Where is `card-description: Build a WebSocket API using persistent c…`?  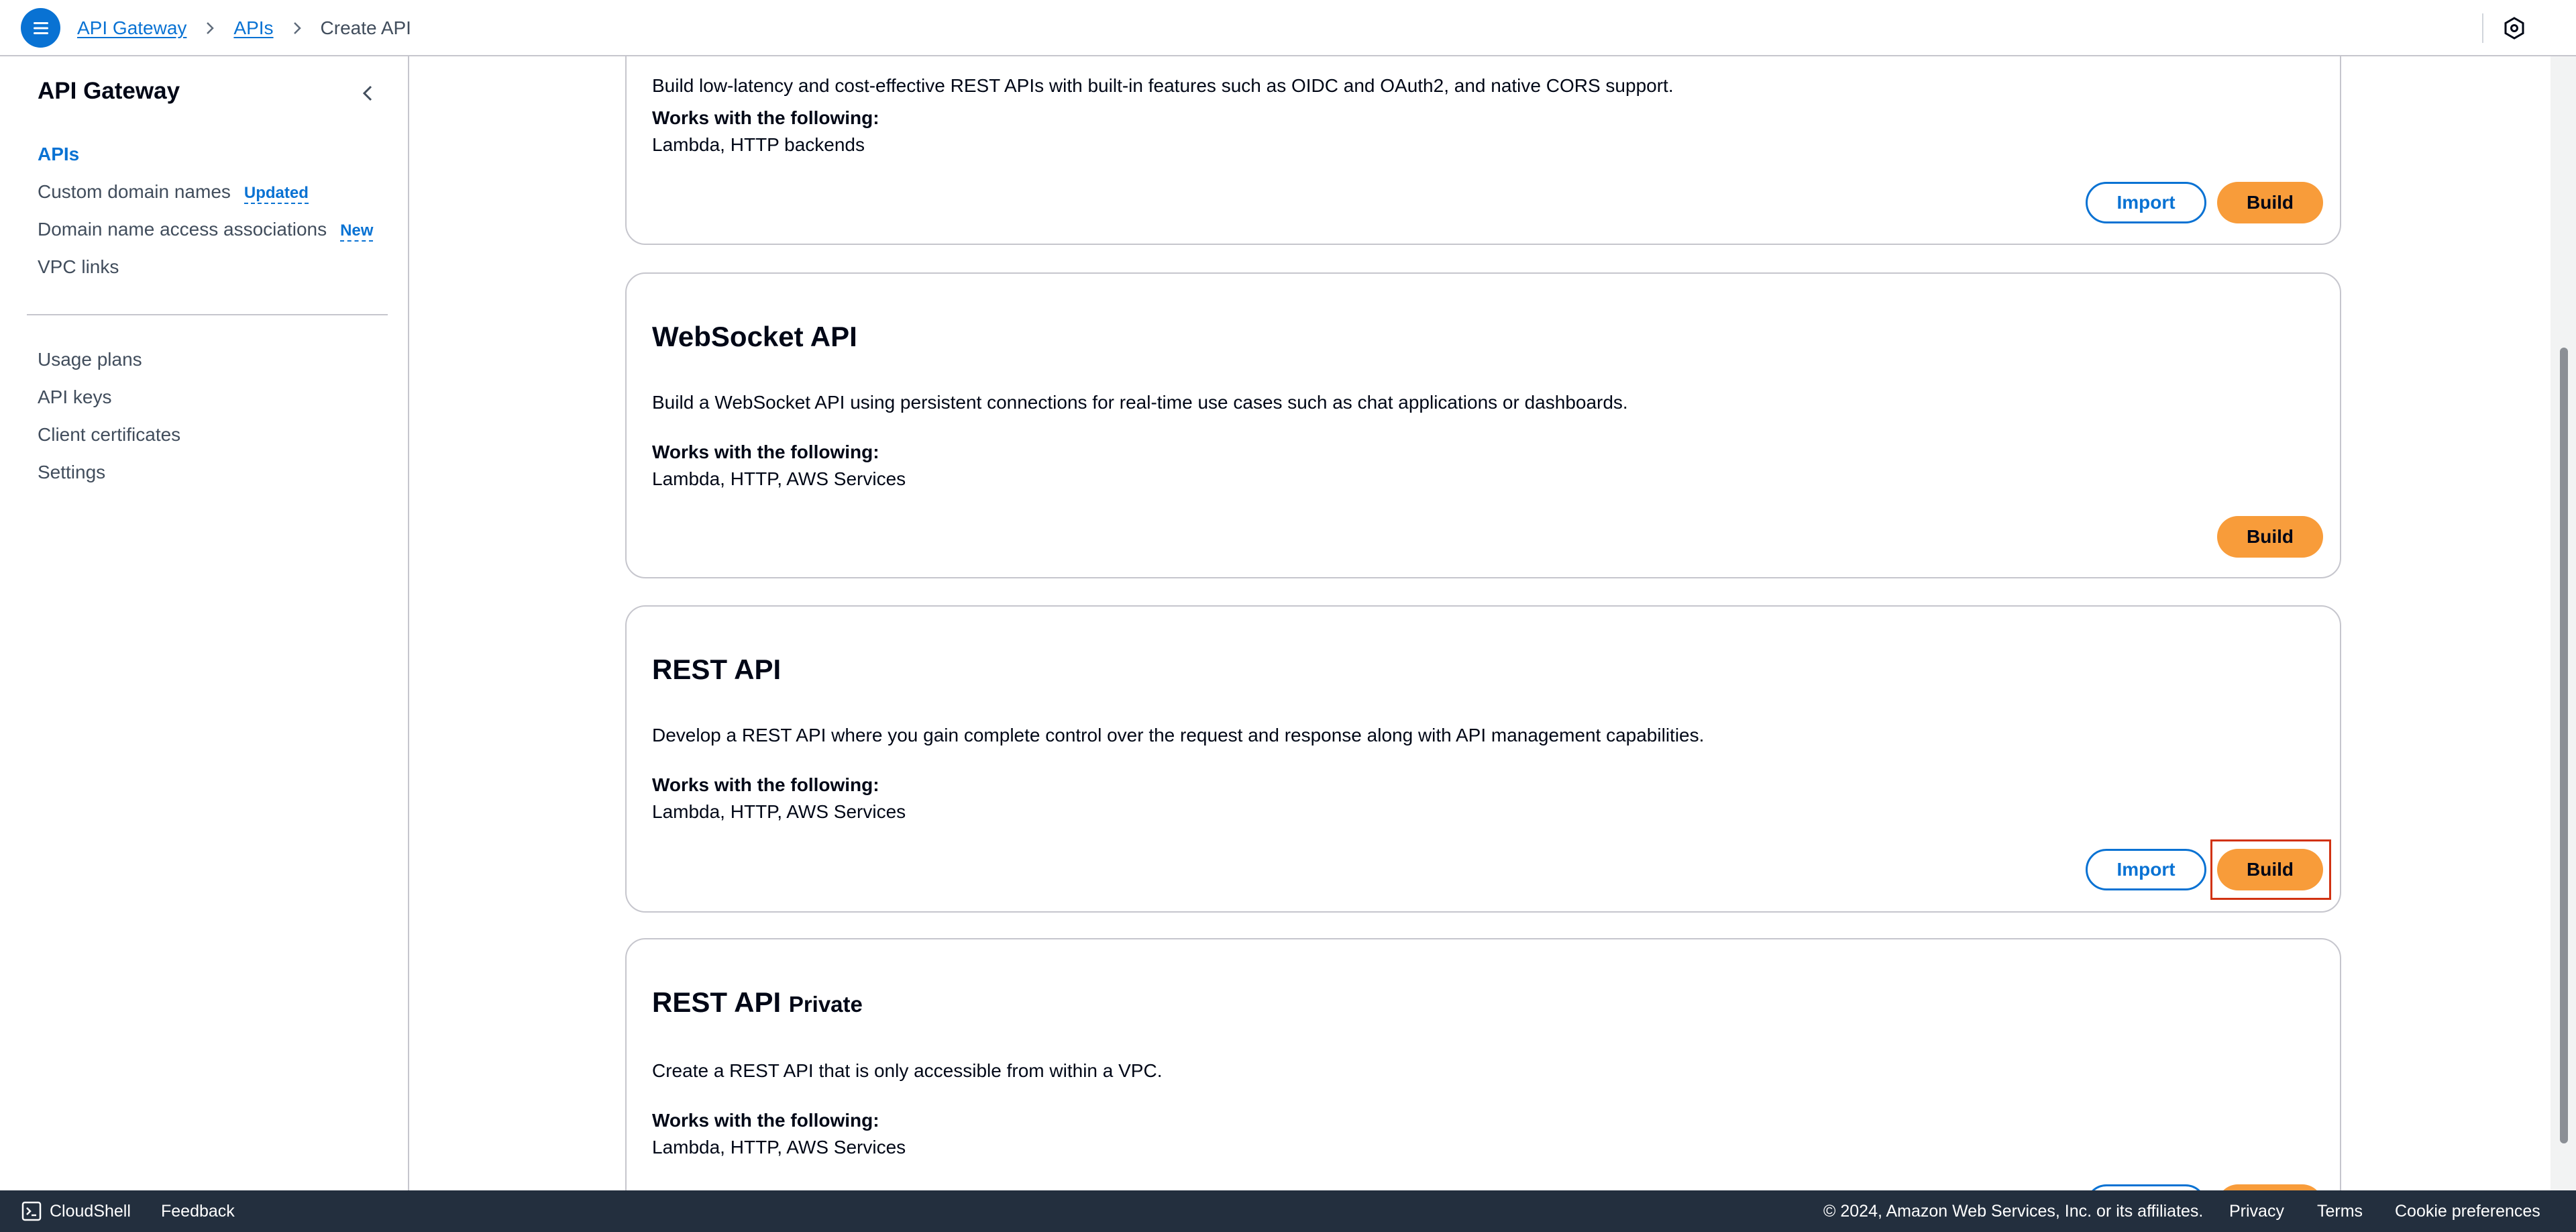
card-description: Build a WebSocket API using persistent c… is located at coordinates (1140, 402).